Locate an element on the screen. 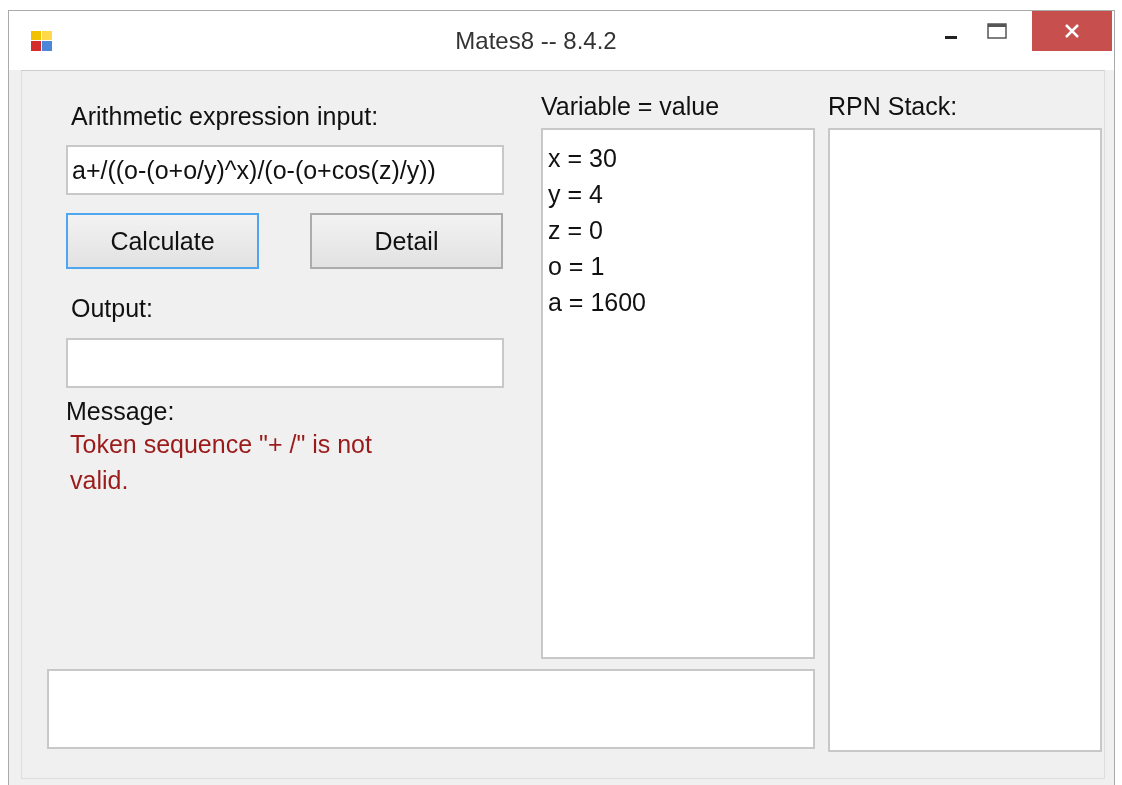 This screenshot has height=785, width=1122. message-label: Message: is located at coordinates (121, 411).